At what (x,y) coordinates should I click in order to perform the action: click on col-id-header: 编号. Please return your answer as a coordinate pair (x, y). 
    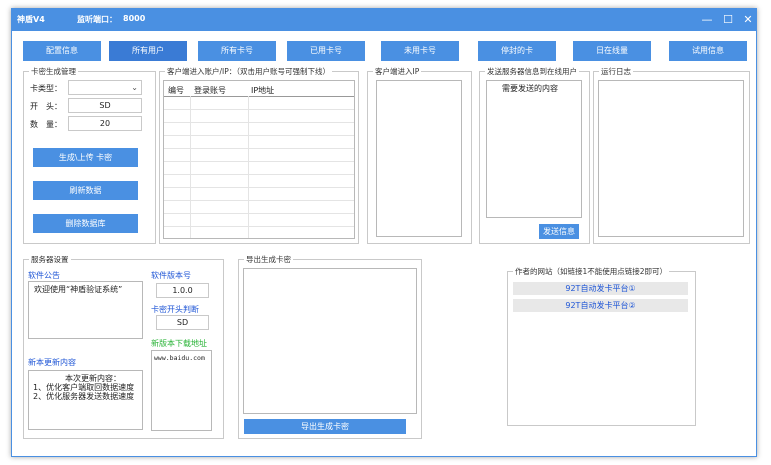
    Looking at the image, I should click on (176, 90).